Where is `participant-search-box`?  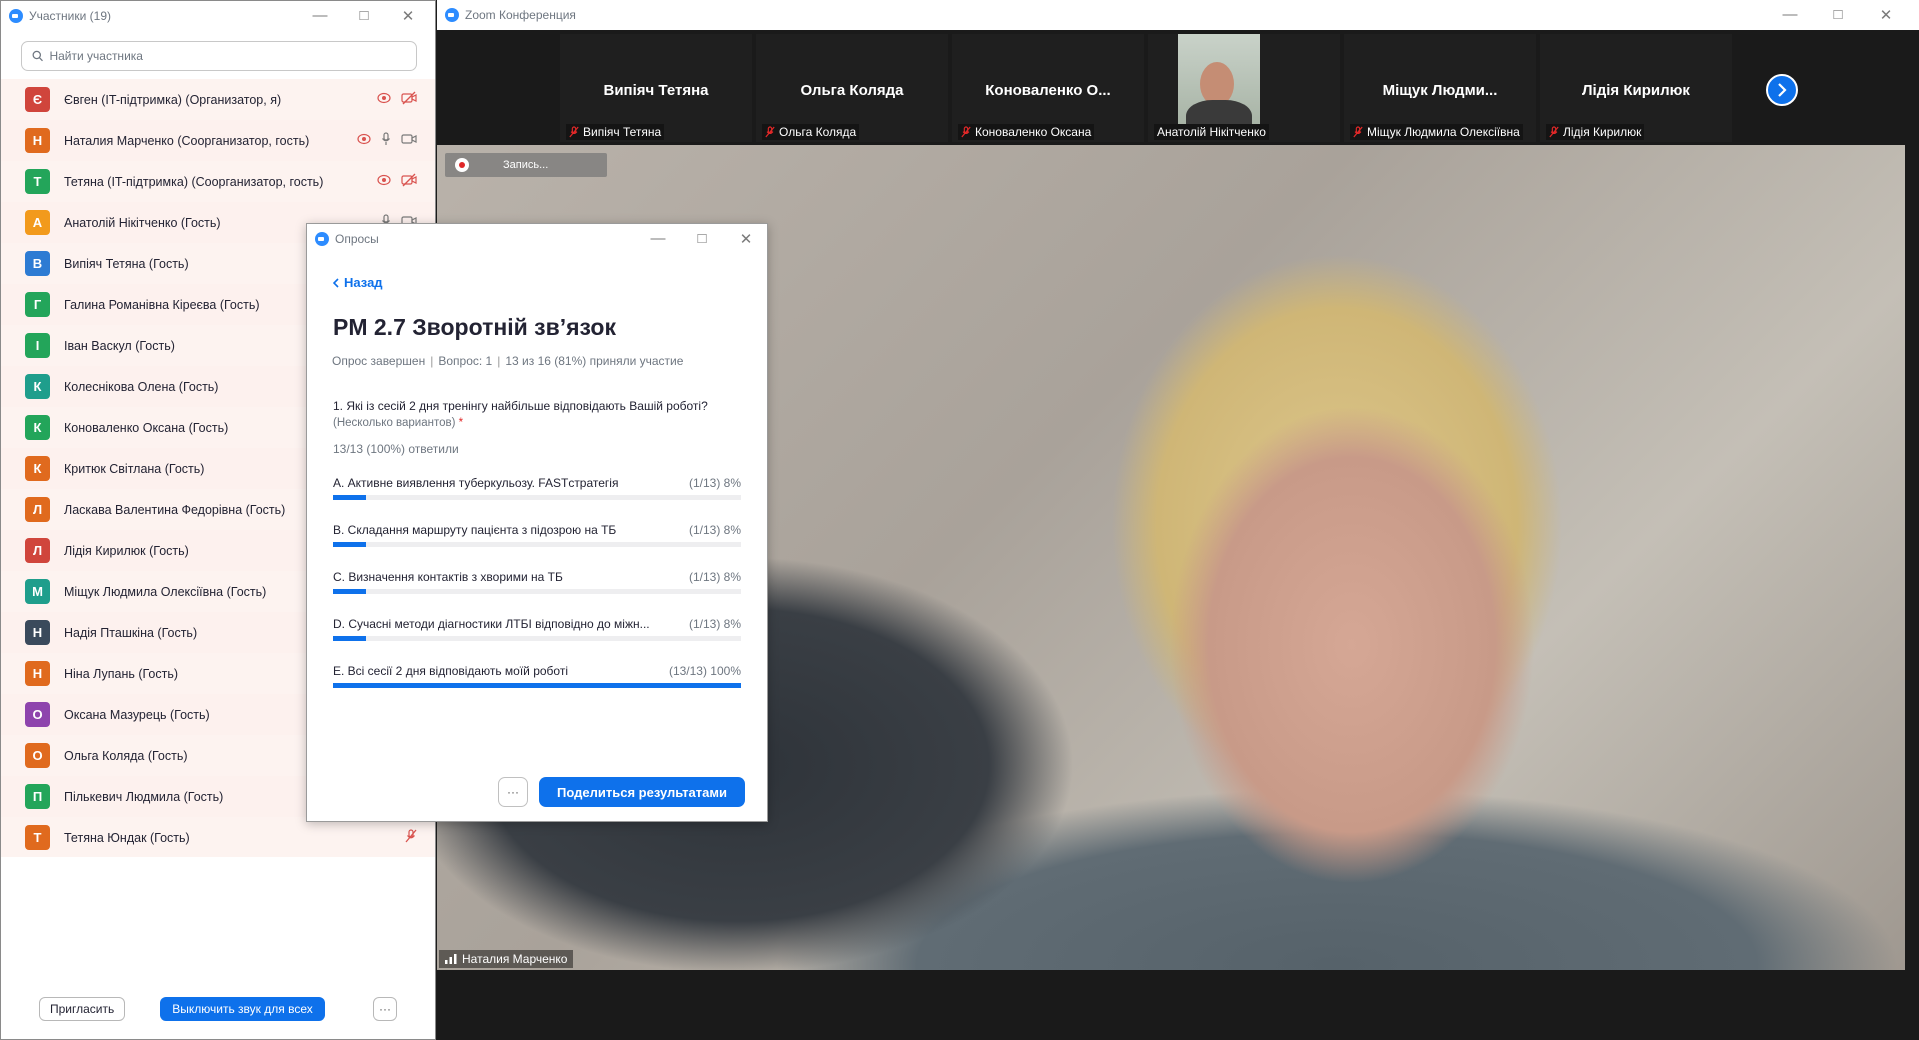
participant-search-box is located at coordinates (219, 56).